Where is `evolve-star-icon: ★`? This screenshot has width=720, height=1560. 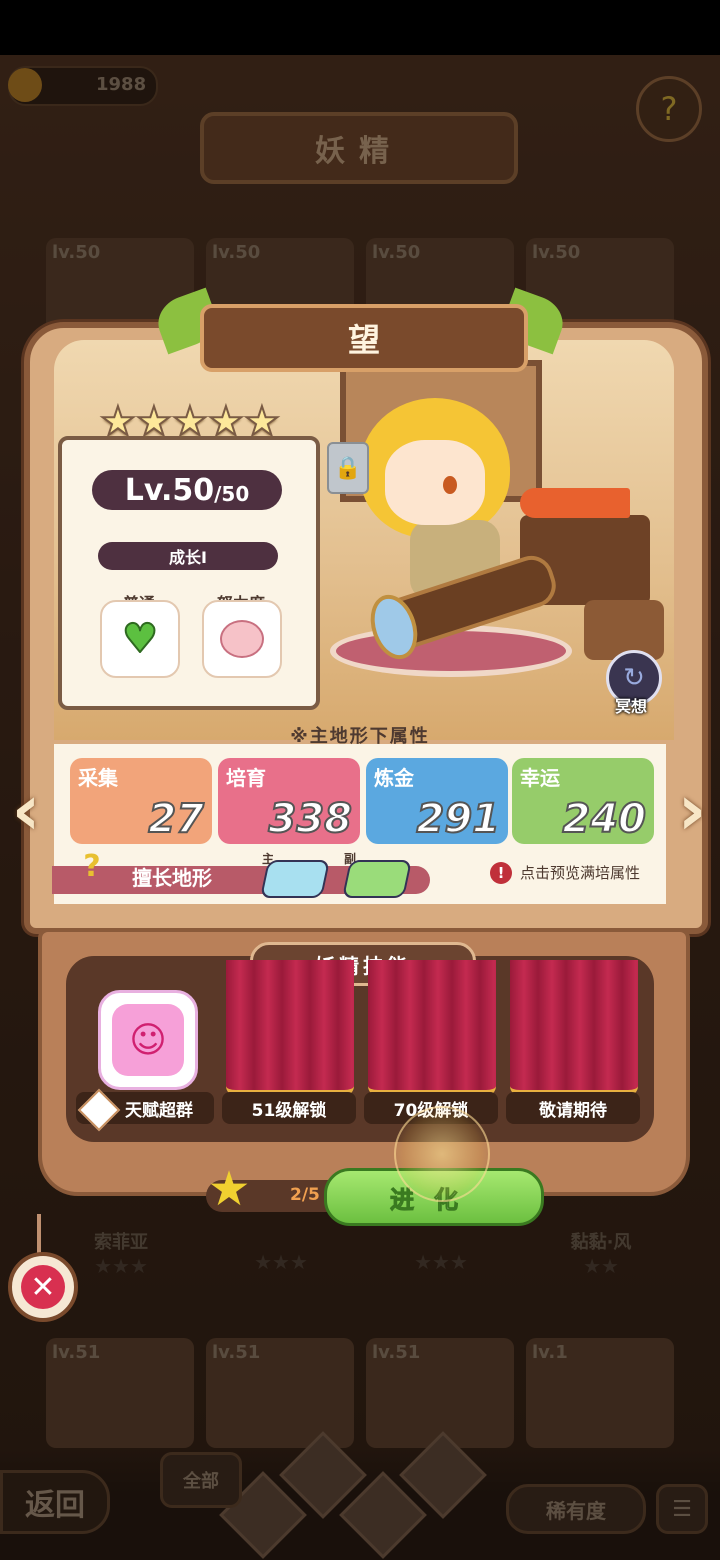
evolve-star-icon: ★ is located at coordinates (229, 1189).